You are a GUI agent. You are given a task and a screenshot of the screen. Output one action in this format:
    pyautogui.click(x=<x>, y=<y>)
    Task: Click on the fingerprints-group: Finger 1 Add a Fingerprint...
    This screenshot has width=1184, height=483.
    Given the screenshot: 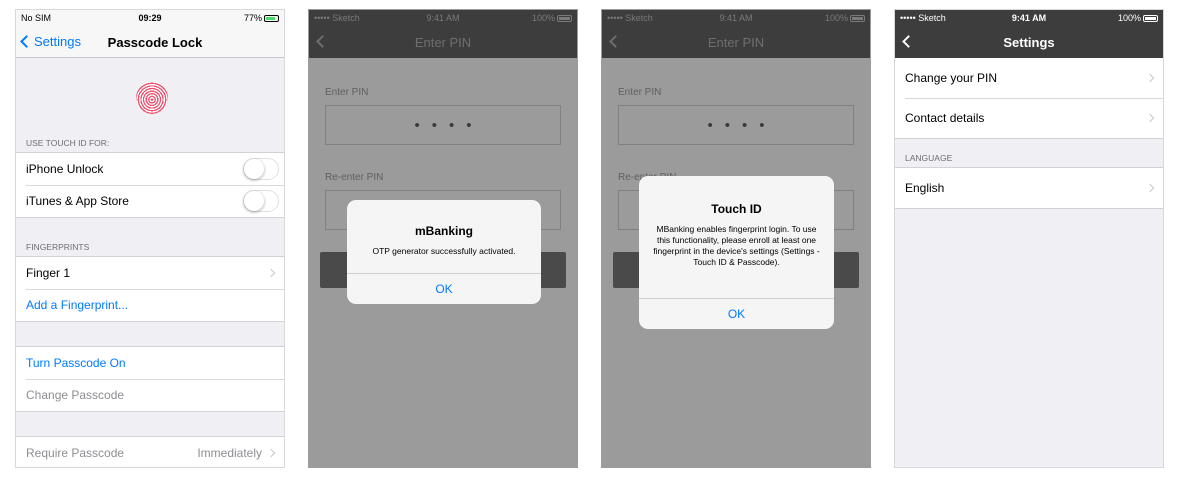 What is the action you would take?
    pyautogui.click(x=150, y=289)
    